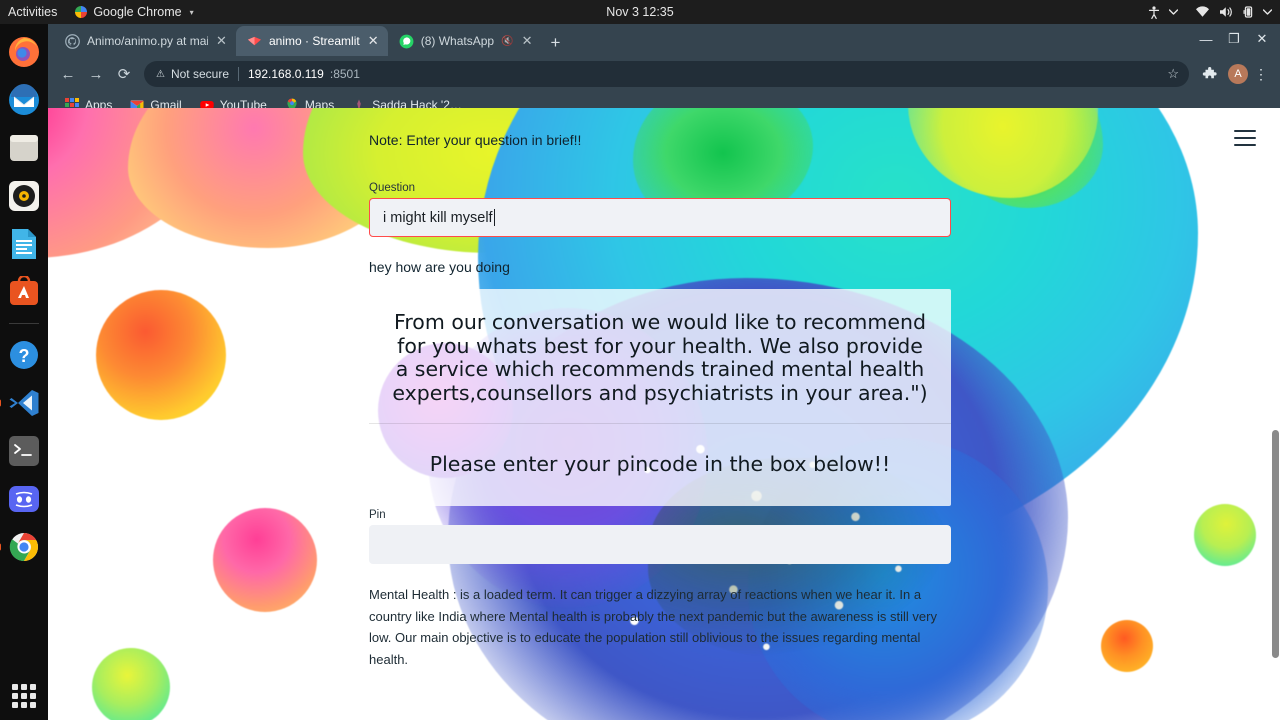  I want to click on tab-animo-streamlit: animo · Streamlit ✕, so click(312, 41).